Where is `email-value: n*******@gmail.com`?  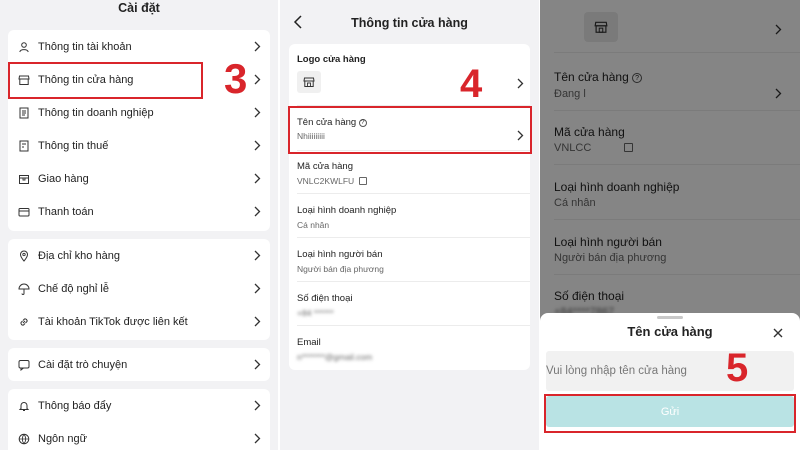 email-value: n*******@gmail.com is located at coordinates (335, 357).